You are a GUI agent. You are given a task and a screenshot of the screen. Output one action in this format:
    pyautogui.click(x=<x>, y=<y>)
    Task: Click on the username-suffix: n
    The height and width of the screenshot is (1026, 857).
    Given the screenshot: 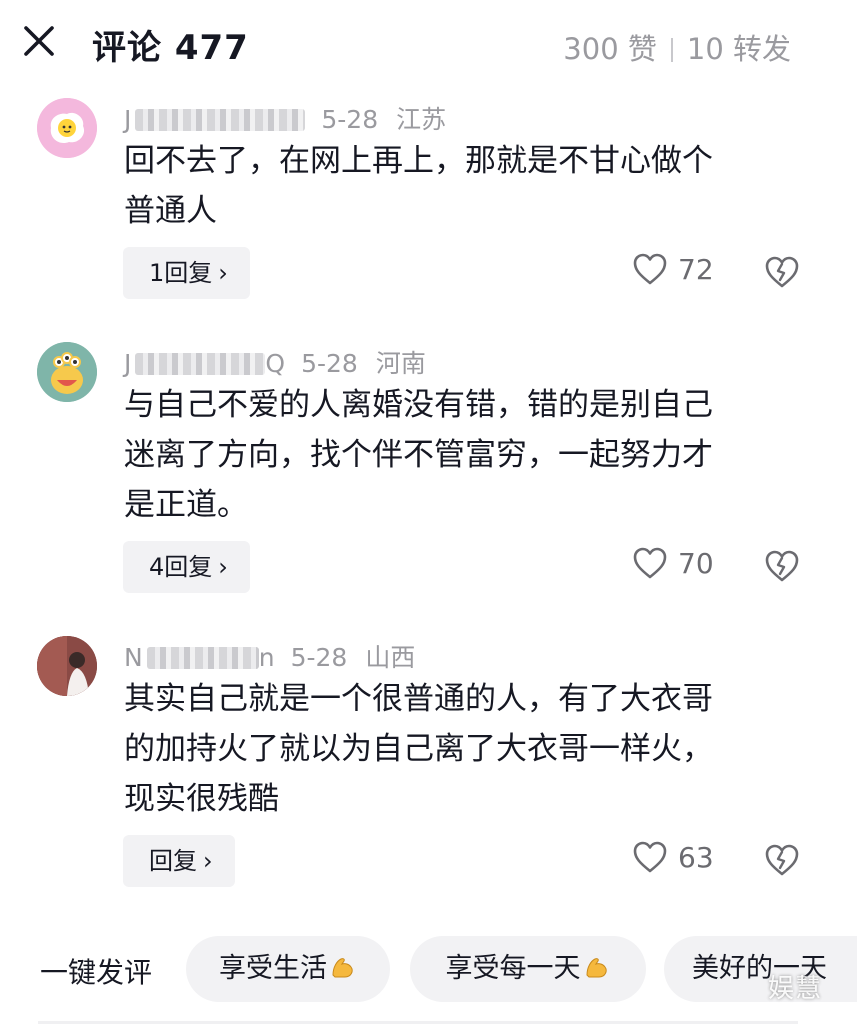 What is the action you would take?
    pyautogui.click(x=266, y=657)
    